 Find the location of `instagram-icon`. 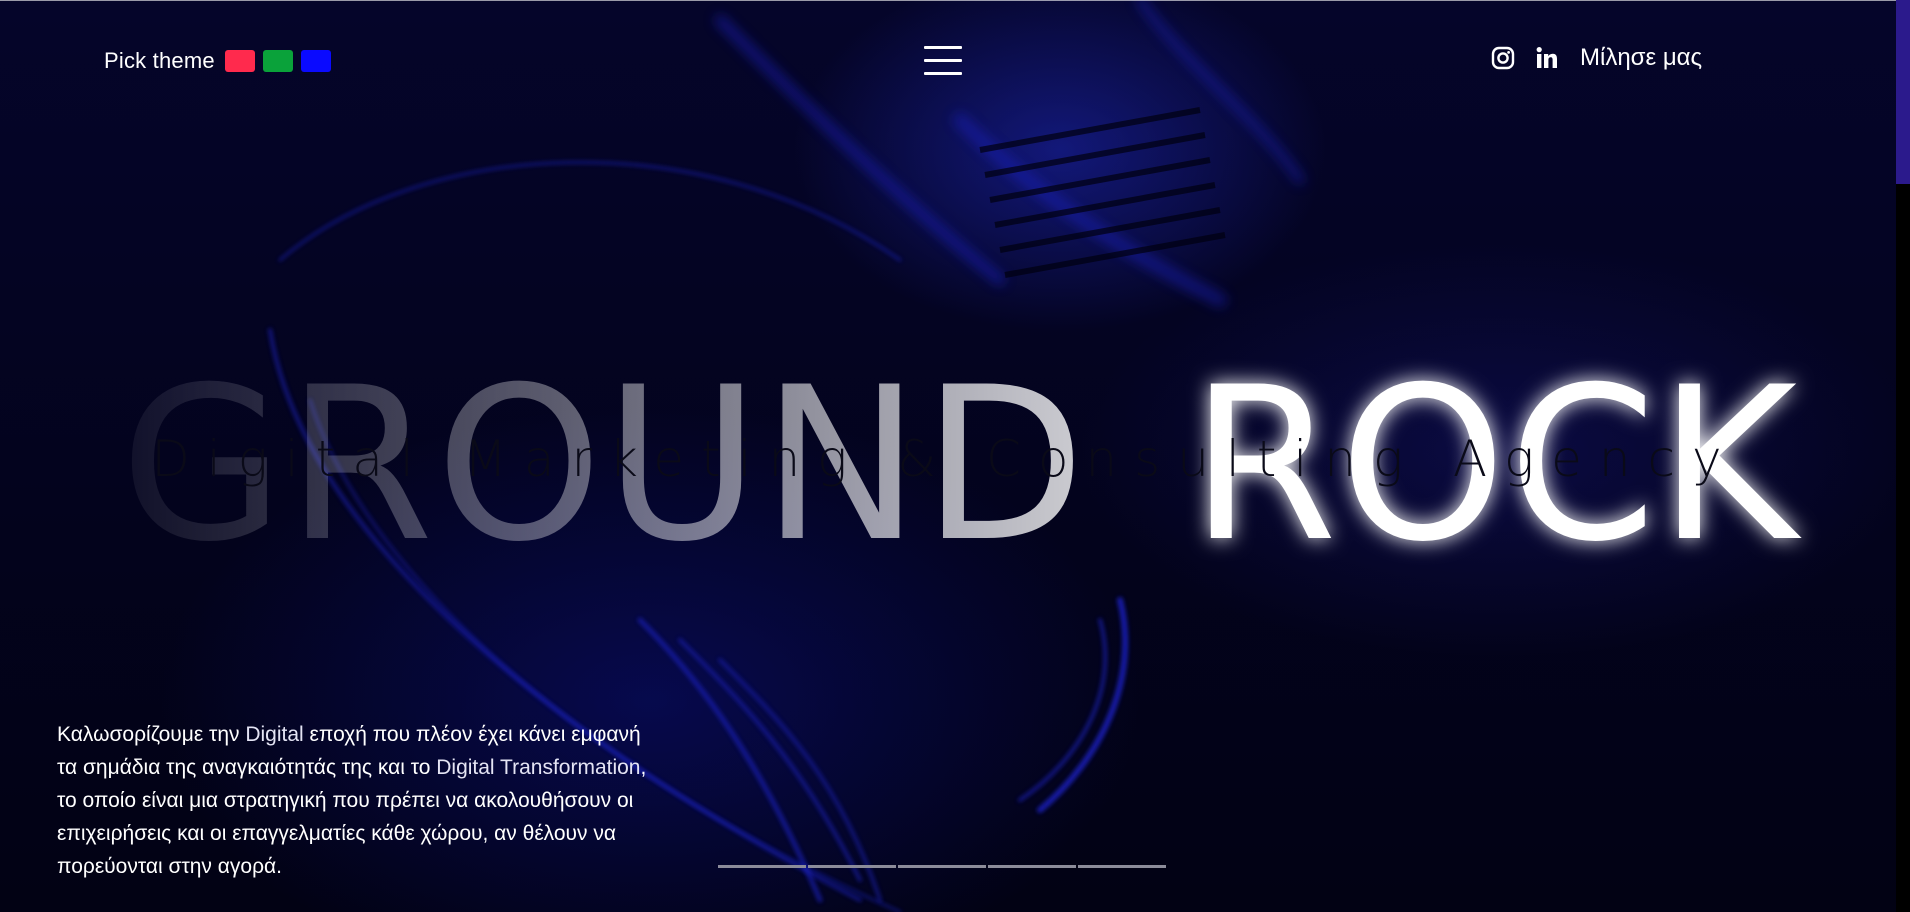

instagram-icon is located at coordinates (1503, 58).